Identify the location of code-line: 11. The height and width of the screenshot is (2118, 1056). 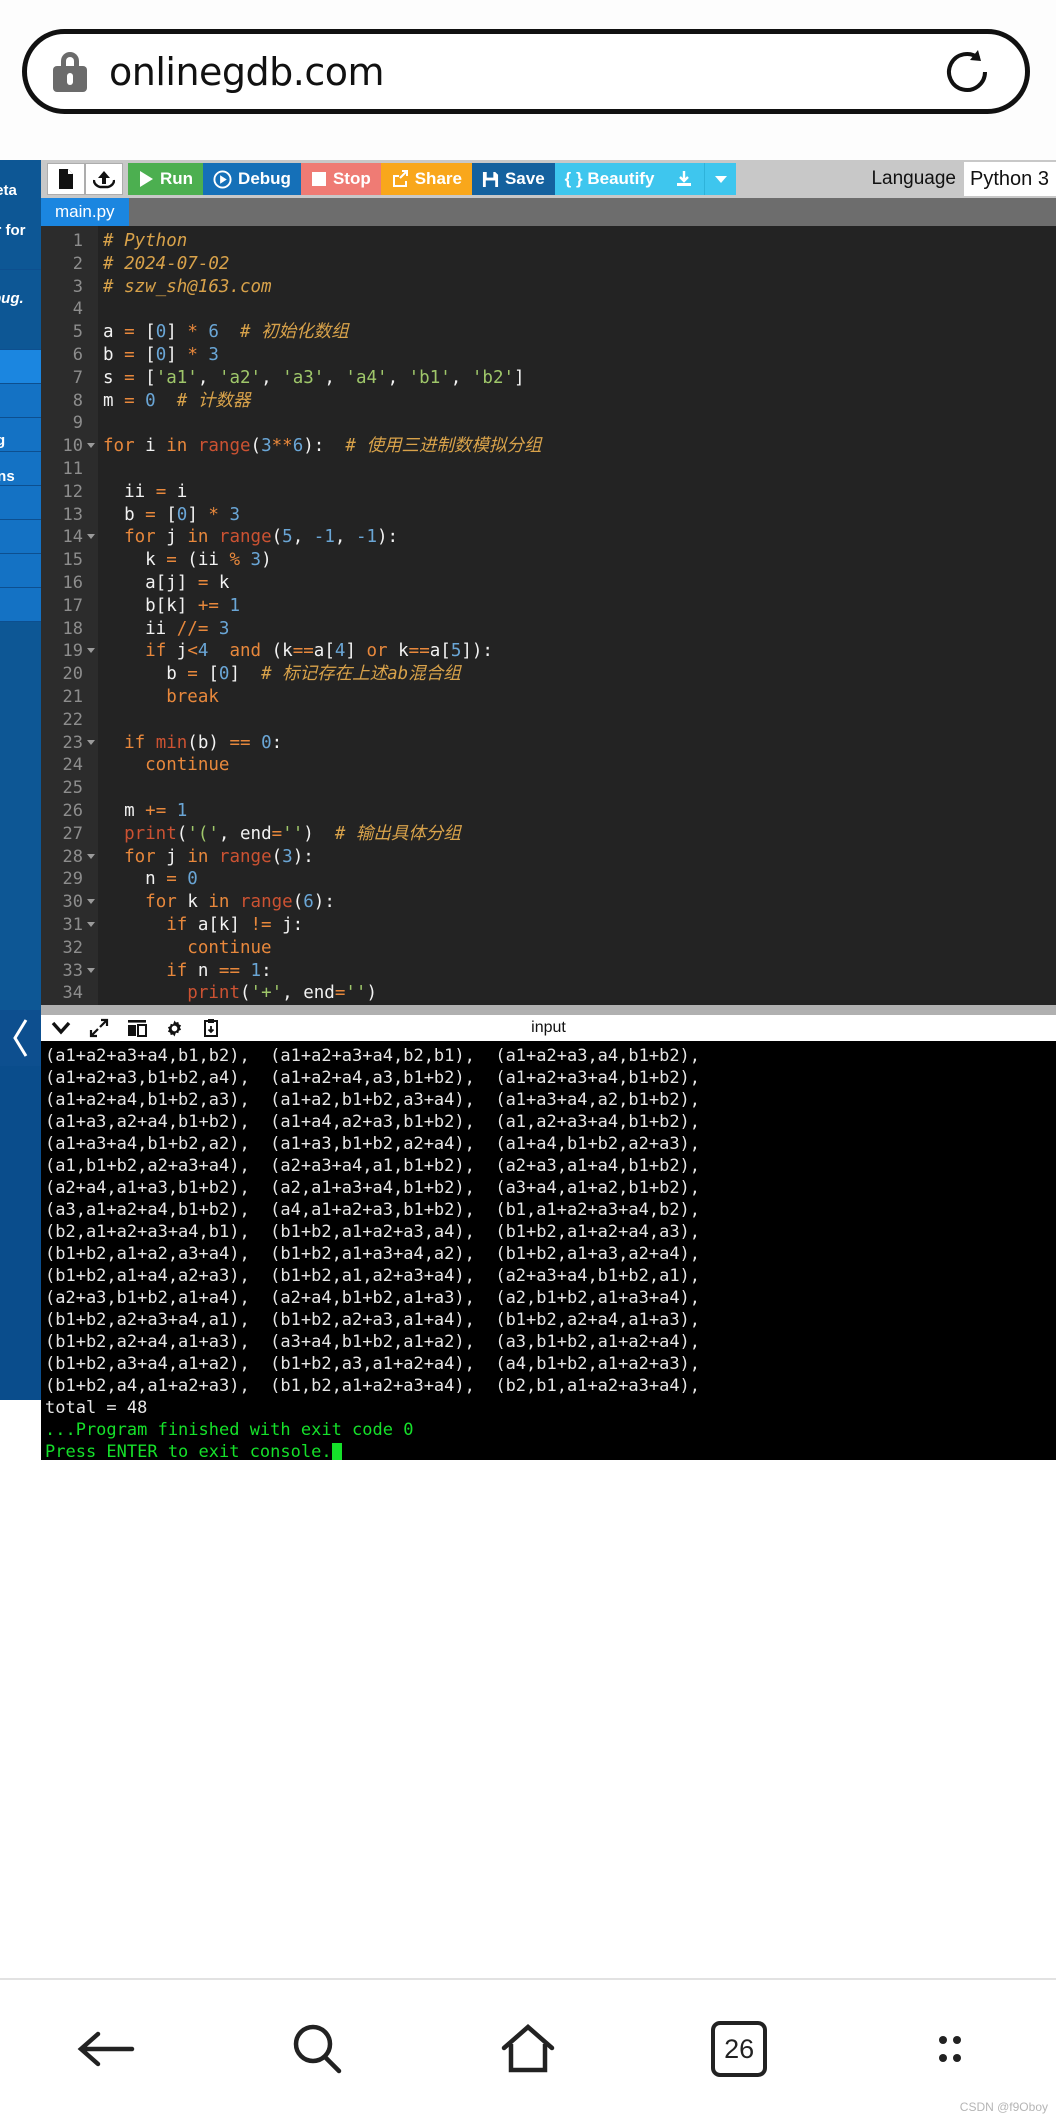
(548, 469).